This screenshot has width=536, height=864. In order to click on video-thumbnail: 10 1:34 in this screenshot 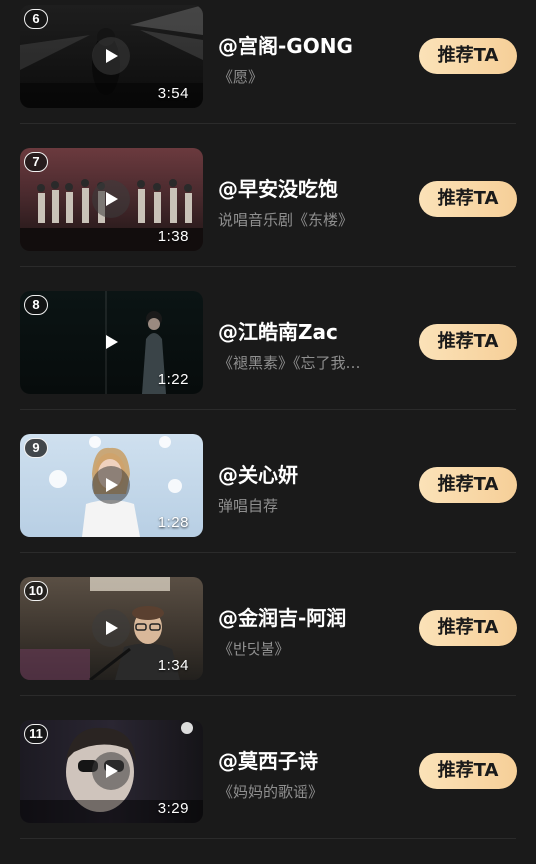, I will do `click(111, 628)`.